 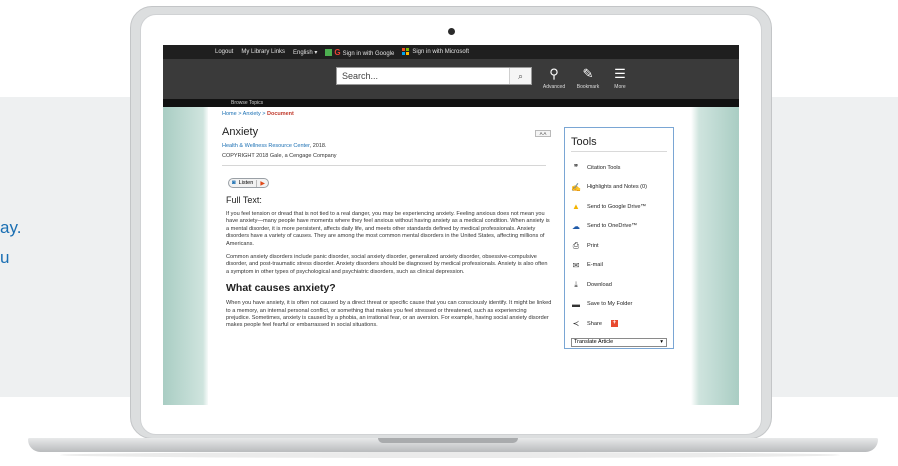 I want to click on translate-article-select: Translate Article ▾, so click(x=619, y=342).